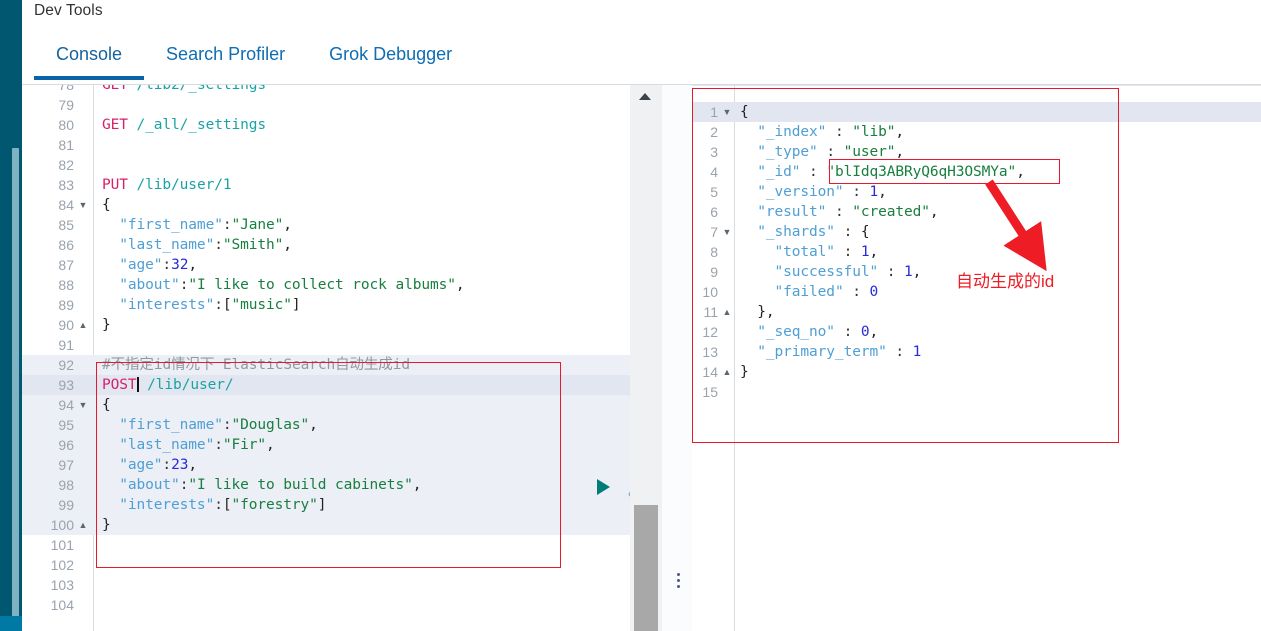 This screenshot has width=1261, height=631. What do you see at coordinates (831, 152) in the screenshot?
I see `response-line-text: "_type" : "user",` at bounding box center [831, 152].